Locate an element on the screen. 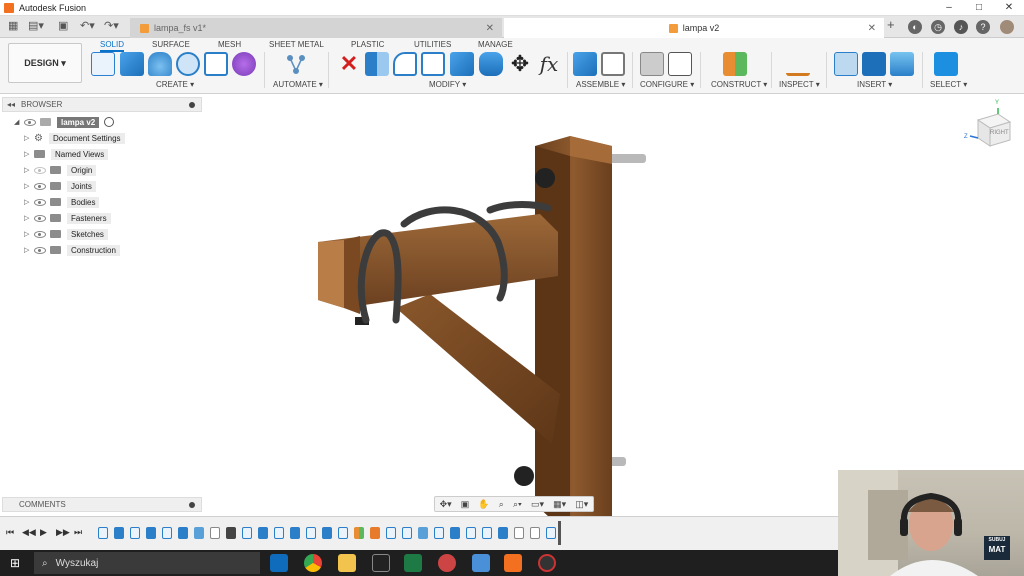 This screenshot has width=1024, height=576. browser-item-fasteners: ▷ Fasteners is located at coordinates (67, 218).